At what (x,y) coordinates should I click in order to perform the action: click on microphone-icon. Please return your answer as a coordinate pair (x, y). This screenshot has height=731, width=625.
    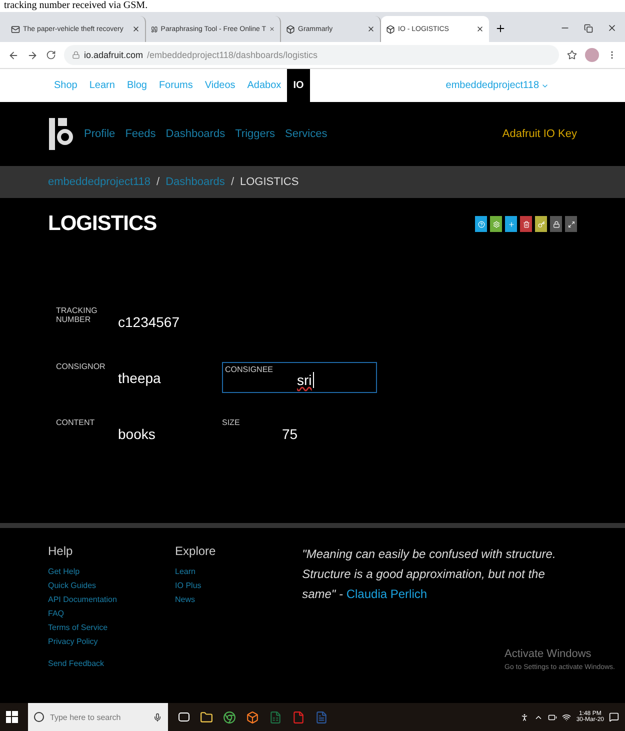
    Looking at the image, I should click on (157, 717).